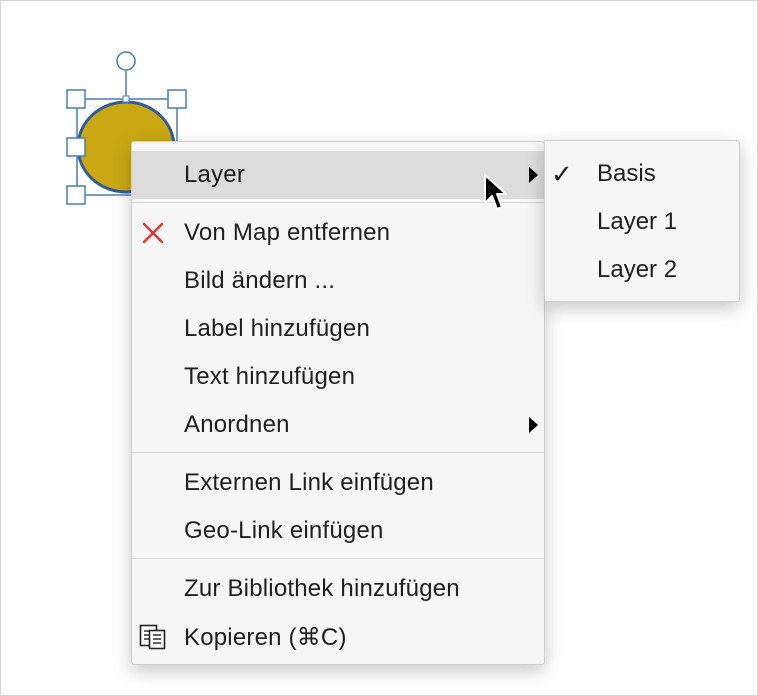  Describe the element at coordinates (287, 232) in the screenshot. I see `menu-item-label: Von Map entfernen` at that location.